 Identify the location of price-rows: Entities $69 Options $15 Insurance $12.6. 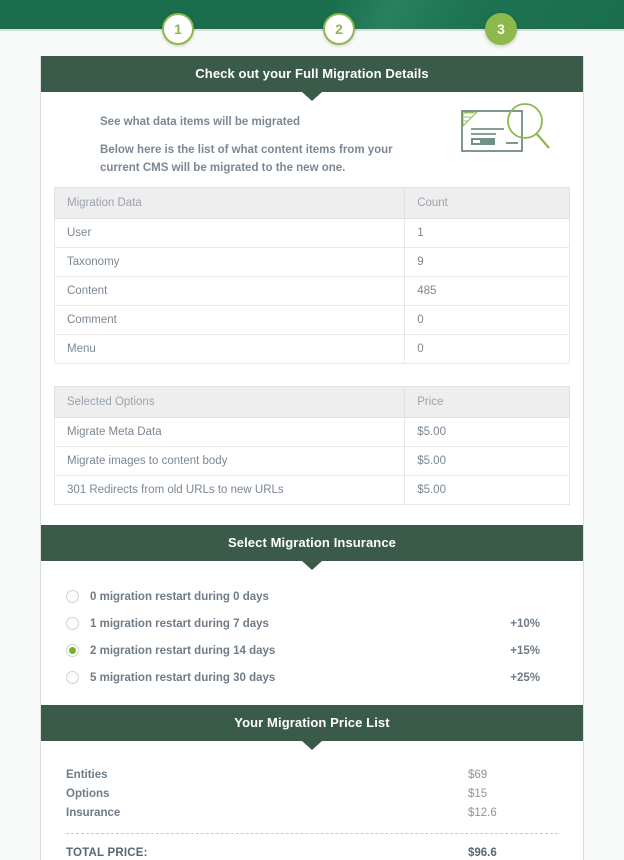
(312, 793).